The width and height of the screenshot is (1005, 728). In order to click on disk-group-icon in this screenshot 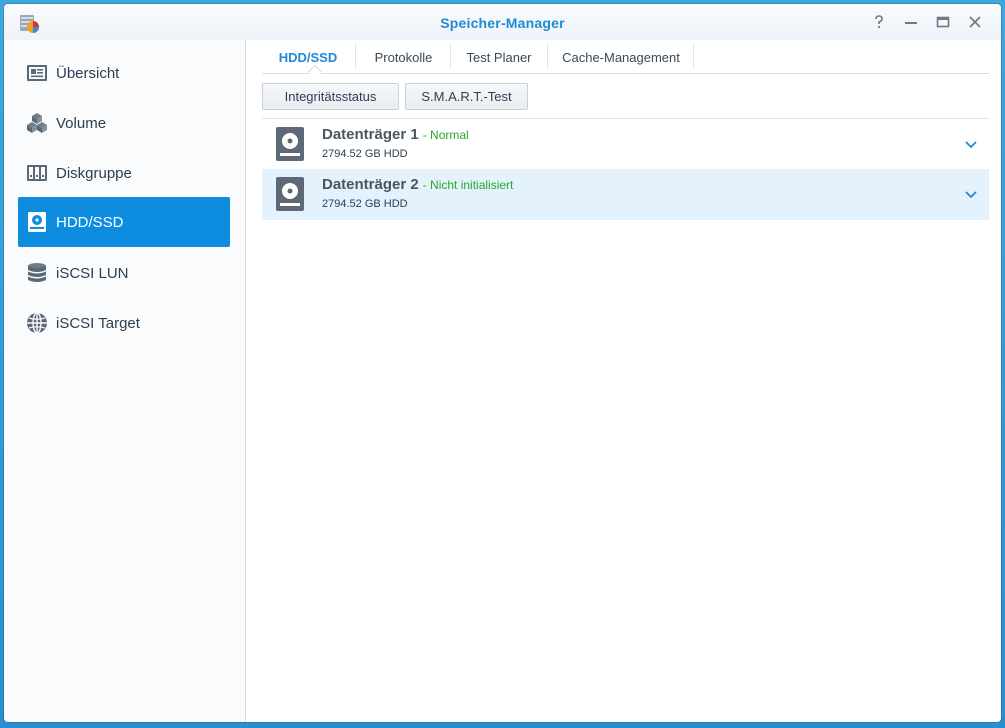, I will do `click(37, 173)`.